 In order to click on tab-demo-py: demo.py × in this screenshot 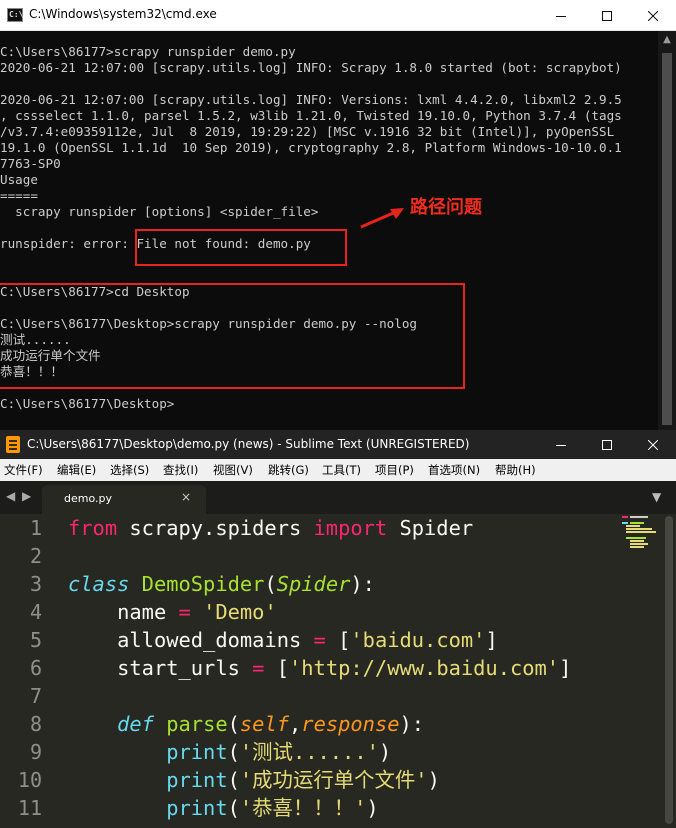, I will do `click(124, 499)`.